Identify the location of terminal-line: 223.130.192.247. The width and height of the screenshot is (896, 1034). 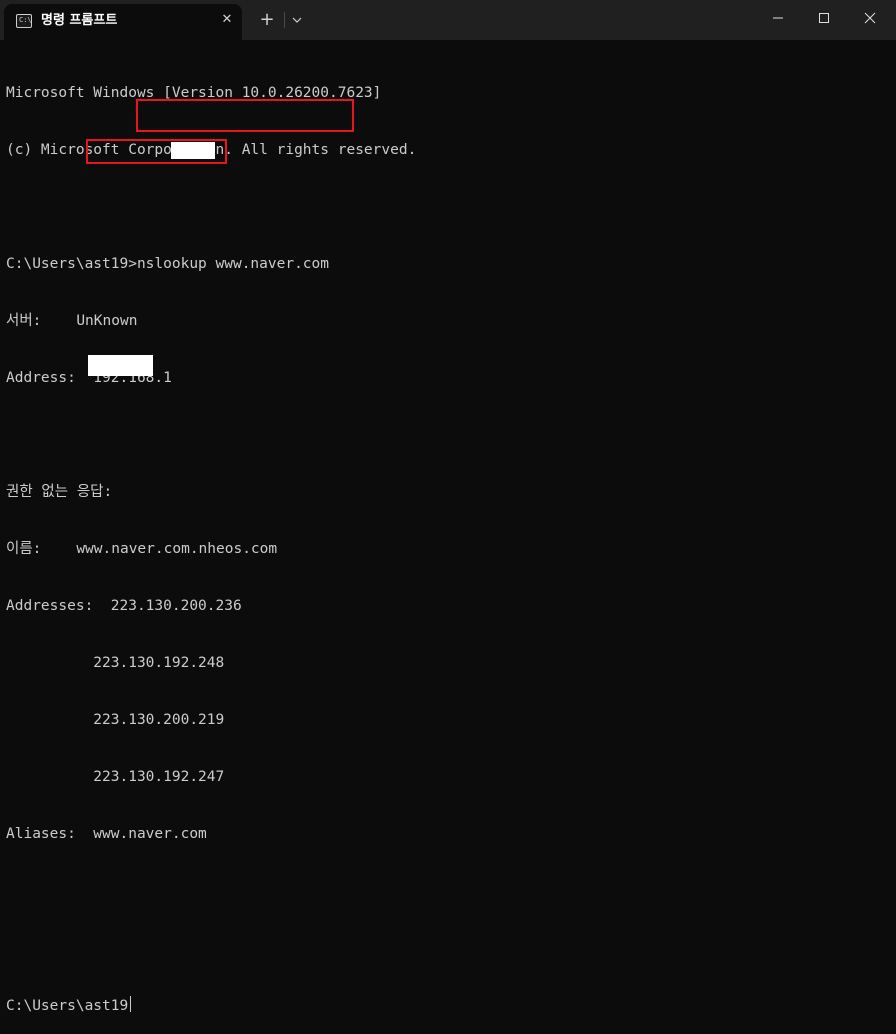
(115, 777).